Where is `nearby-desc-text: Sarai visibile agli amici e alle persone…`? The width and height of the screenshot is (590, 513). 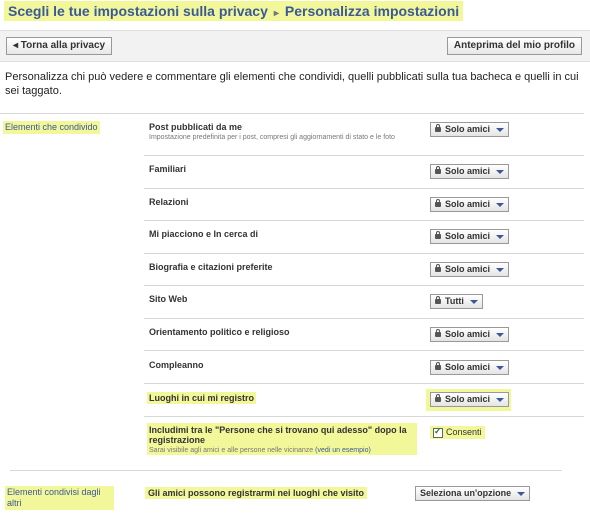
nearby-desc-text: Sarai visibile agli amici e alle persone… is located at coordinates (231, 450).